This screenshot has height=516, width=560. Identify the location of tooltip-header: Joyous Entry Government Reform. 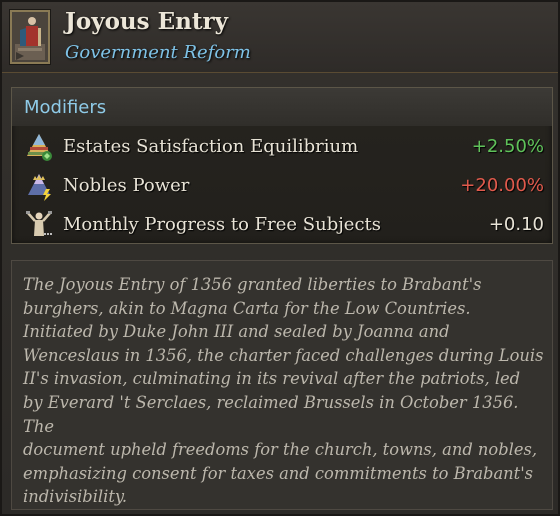
(280, 37).